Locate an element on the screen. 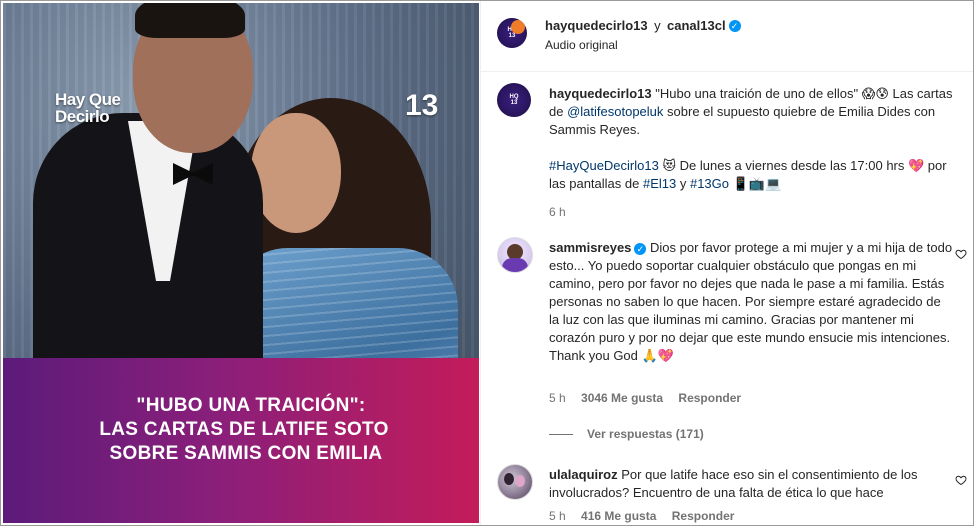 The image size is (974, 526). hashtag-el13: #El13 is located at coordinates (659, 183).